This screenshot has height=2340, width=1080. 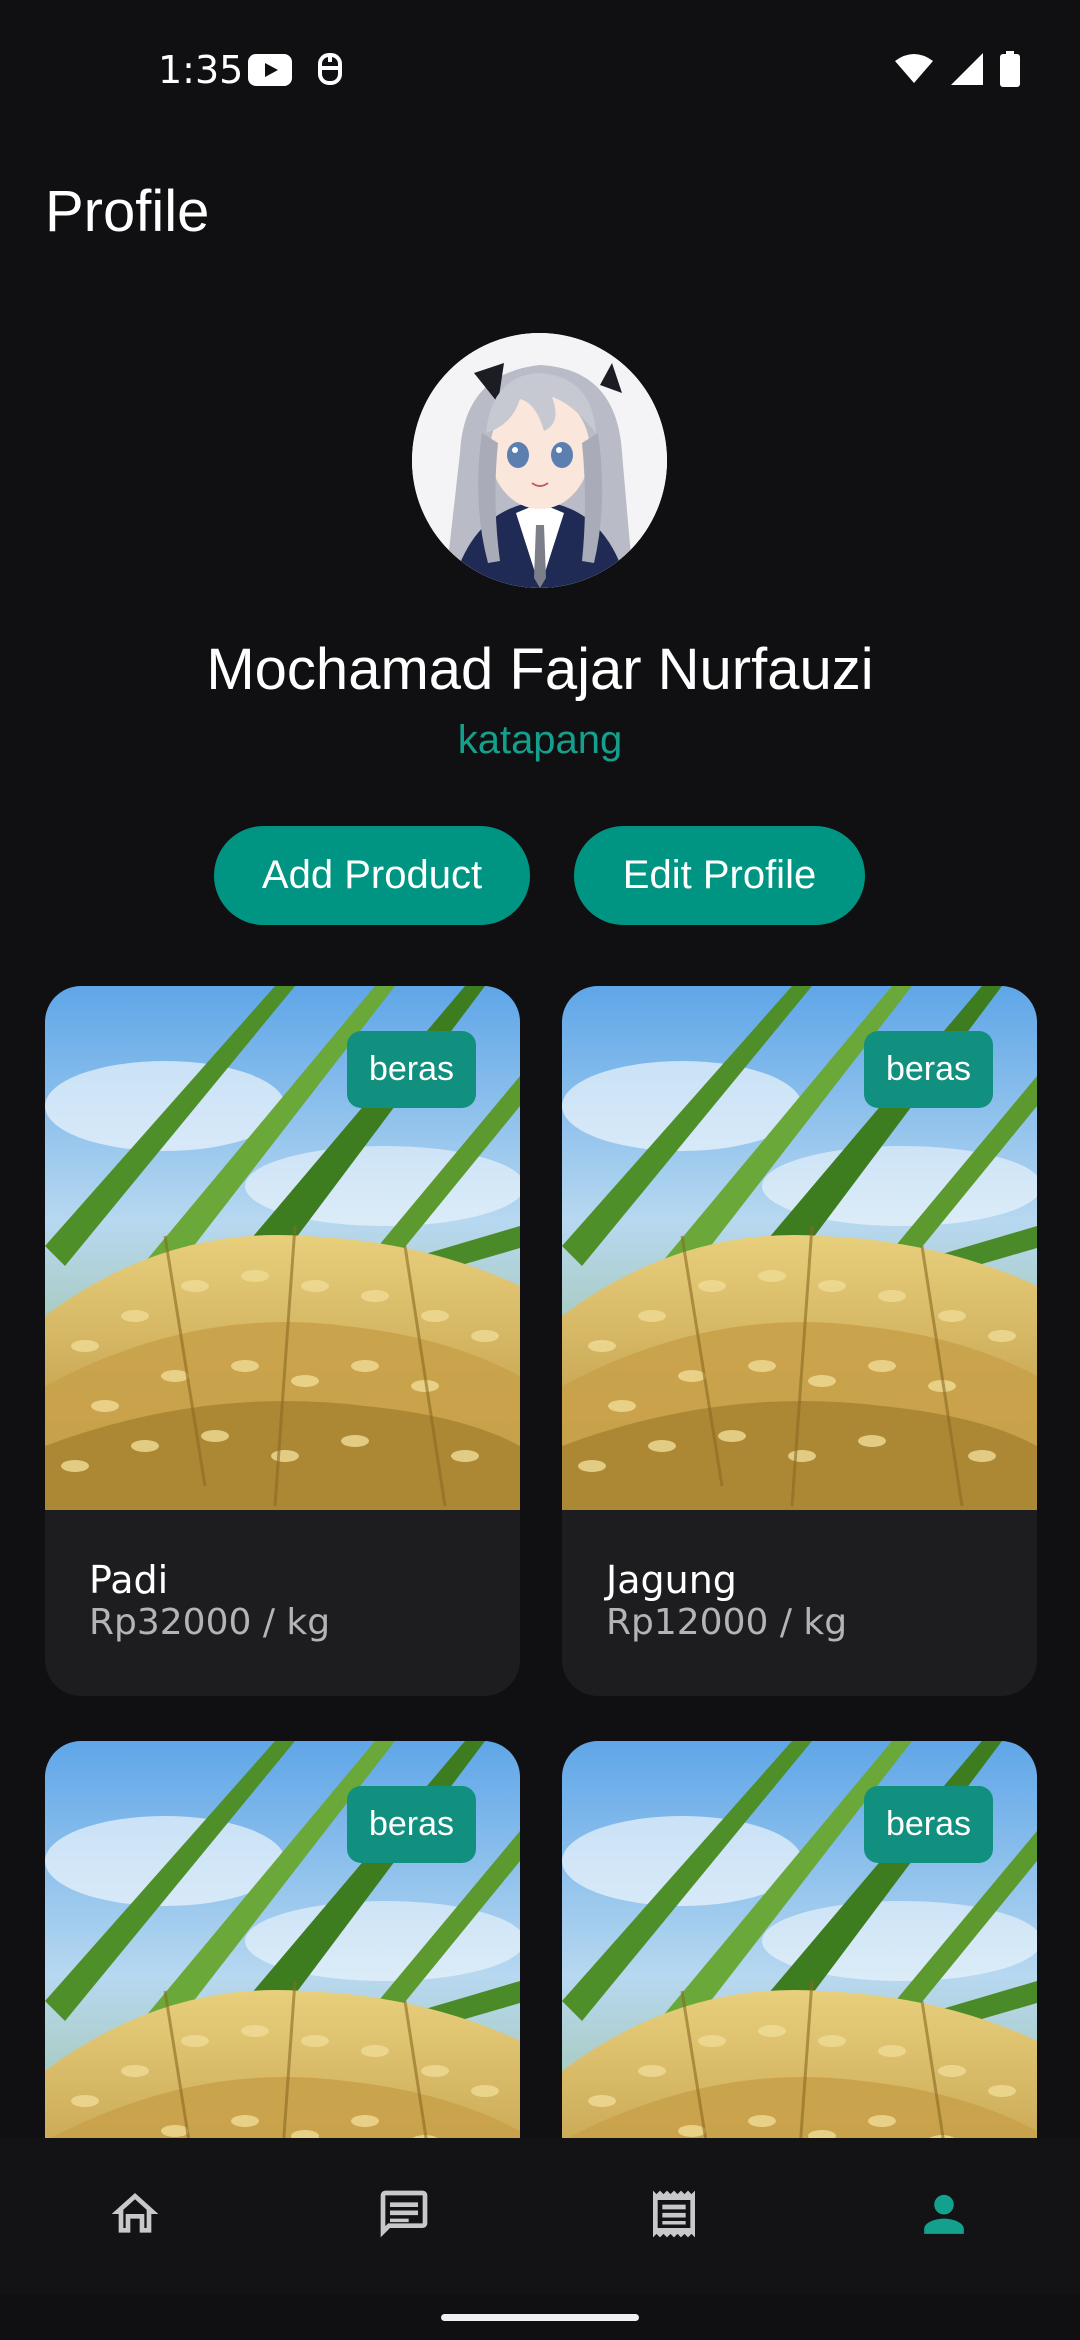 What do you see at coordinates (727, 1622) in the screenshot?
I see `product-price: Rp12000 / kg` at bounding box center [727, 1622].